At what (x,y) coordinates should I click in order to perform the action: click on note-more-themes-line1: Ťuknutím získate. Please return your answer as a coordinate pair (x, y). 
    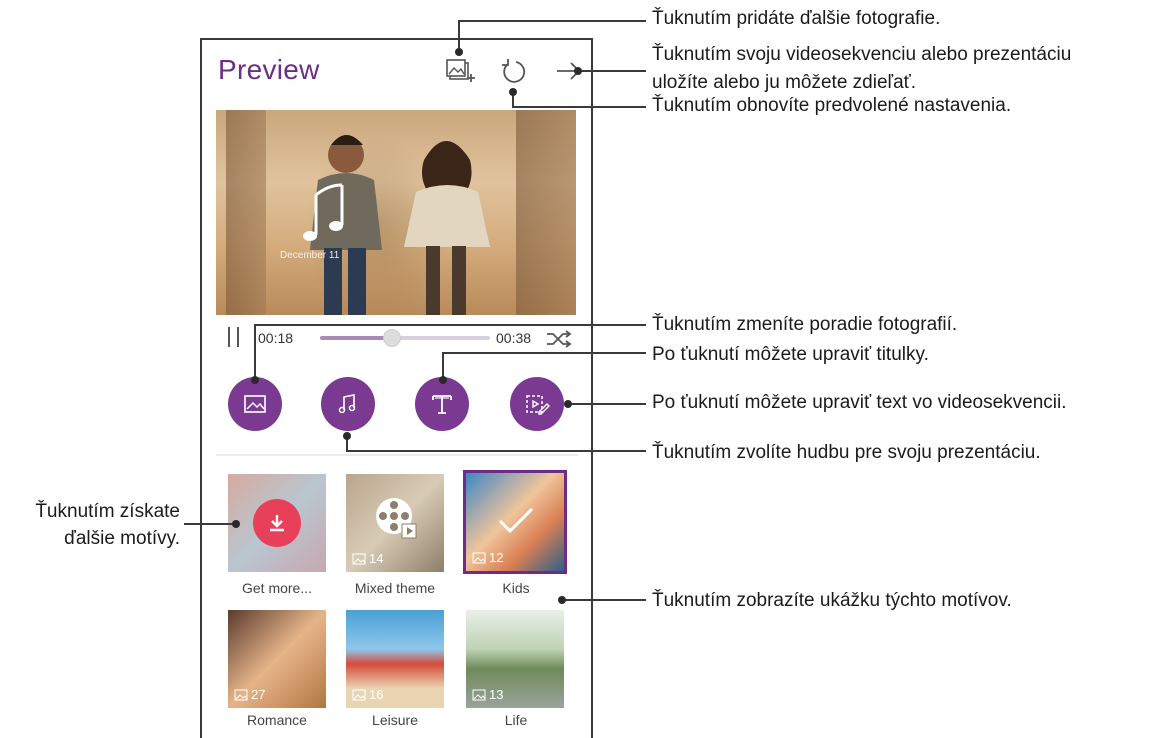
    Looking at the image, I should click on (107, 511).